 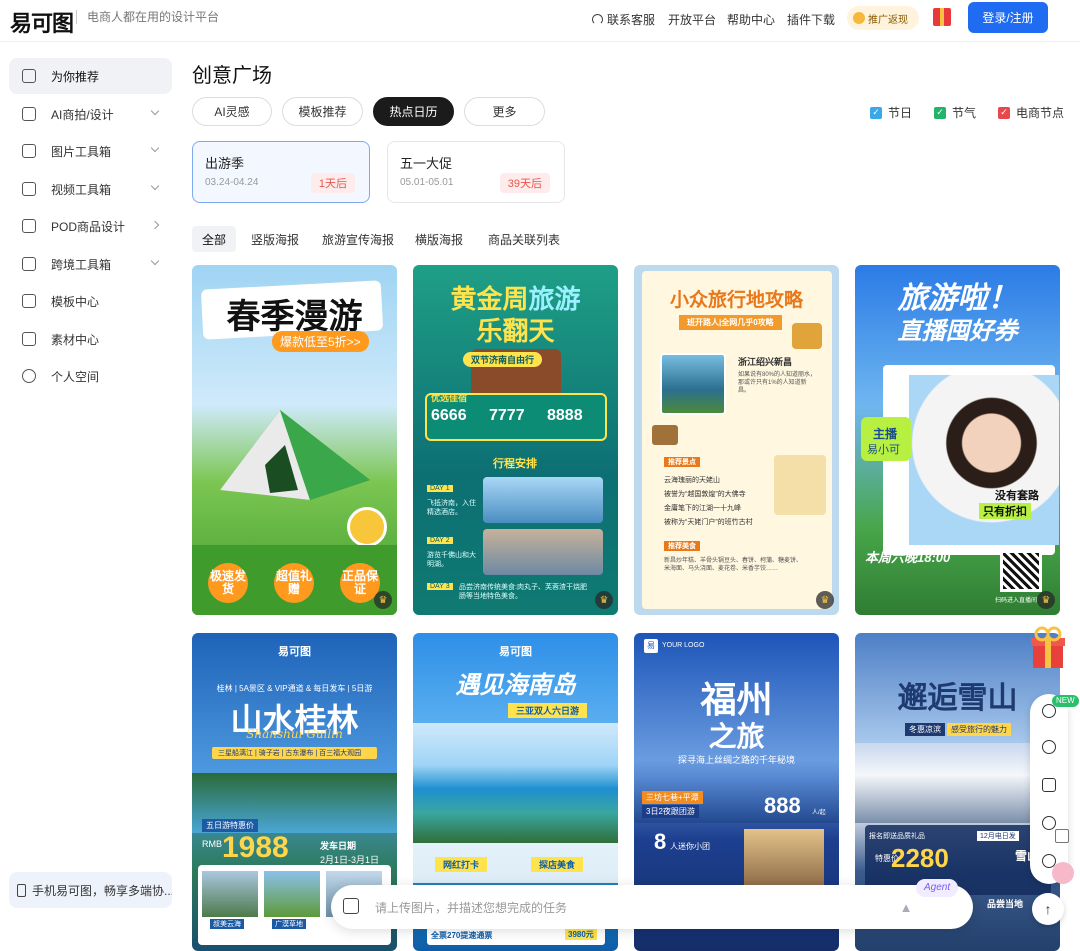 What do you see at coordinates (811, 19) in the screenshot?
I see `nav-plugin-download: 插件下载` at bounding box center [811, 19].